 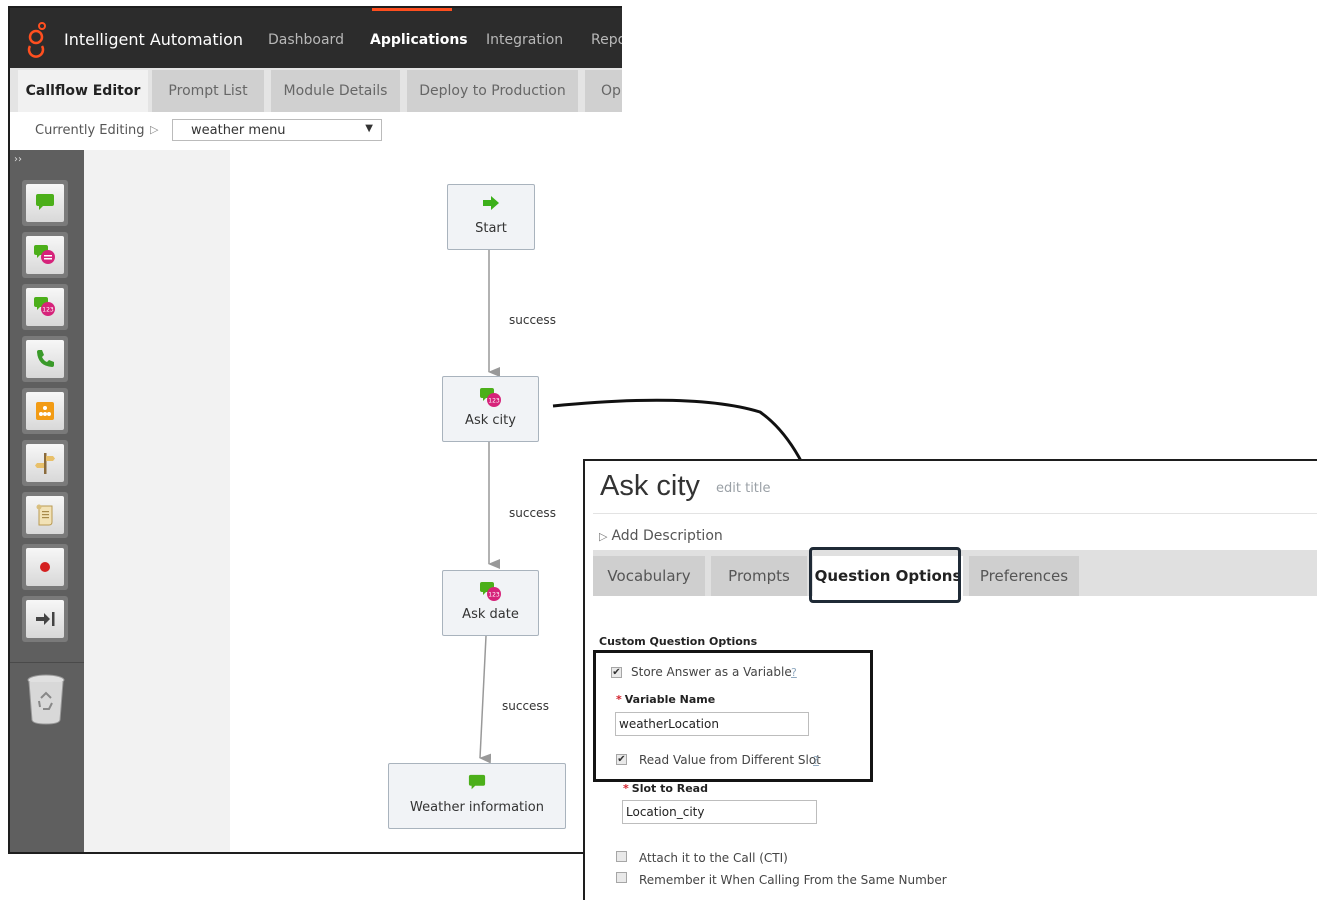 I want to click on add-description-link: ▷ Add Description, so click(x=661, y=536).